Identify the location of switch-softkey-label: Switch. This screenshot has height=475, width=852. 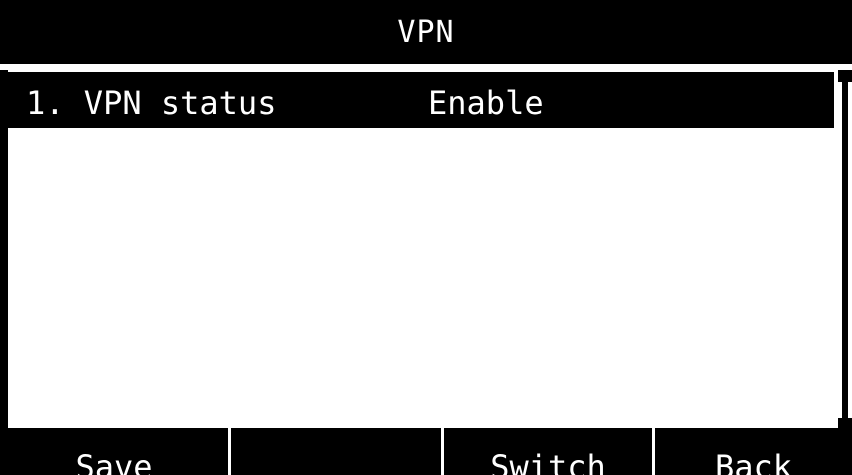
(548, 461).